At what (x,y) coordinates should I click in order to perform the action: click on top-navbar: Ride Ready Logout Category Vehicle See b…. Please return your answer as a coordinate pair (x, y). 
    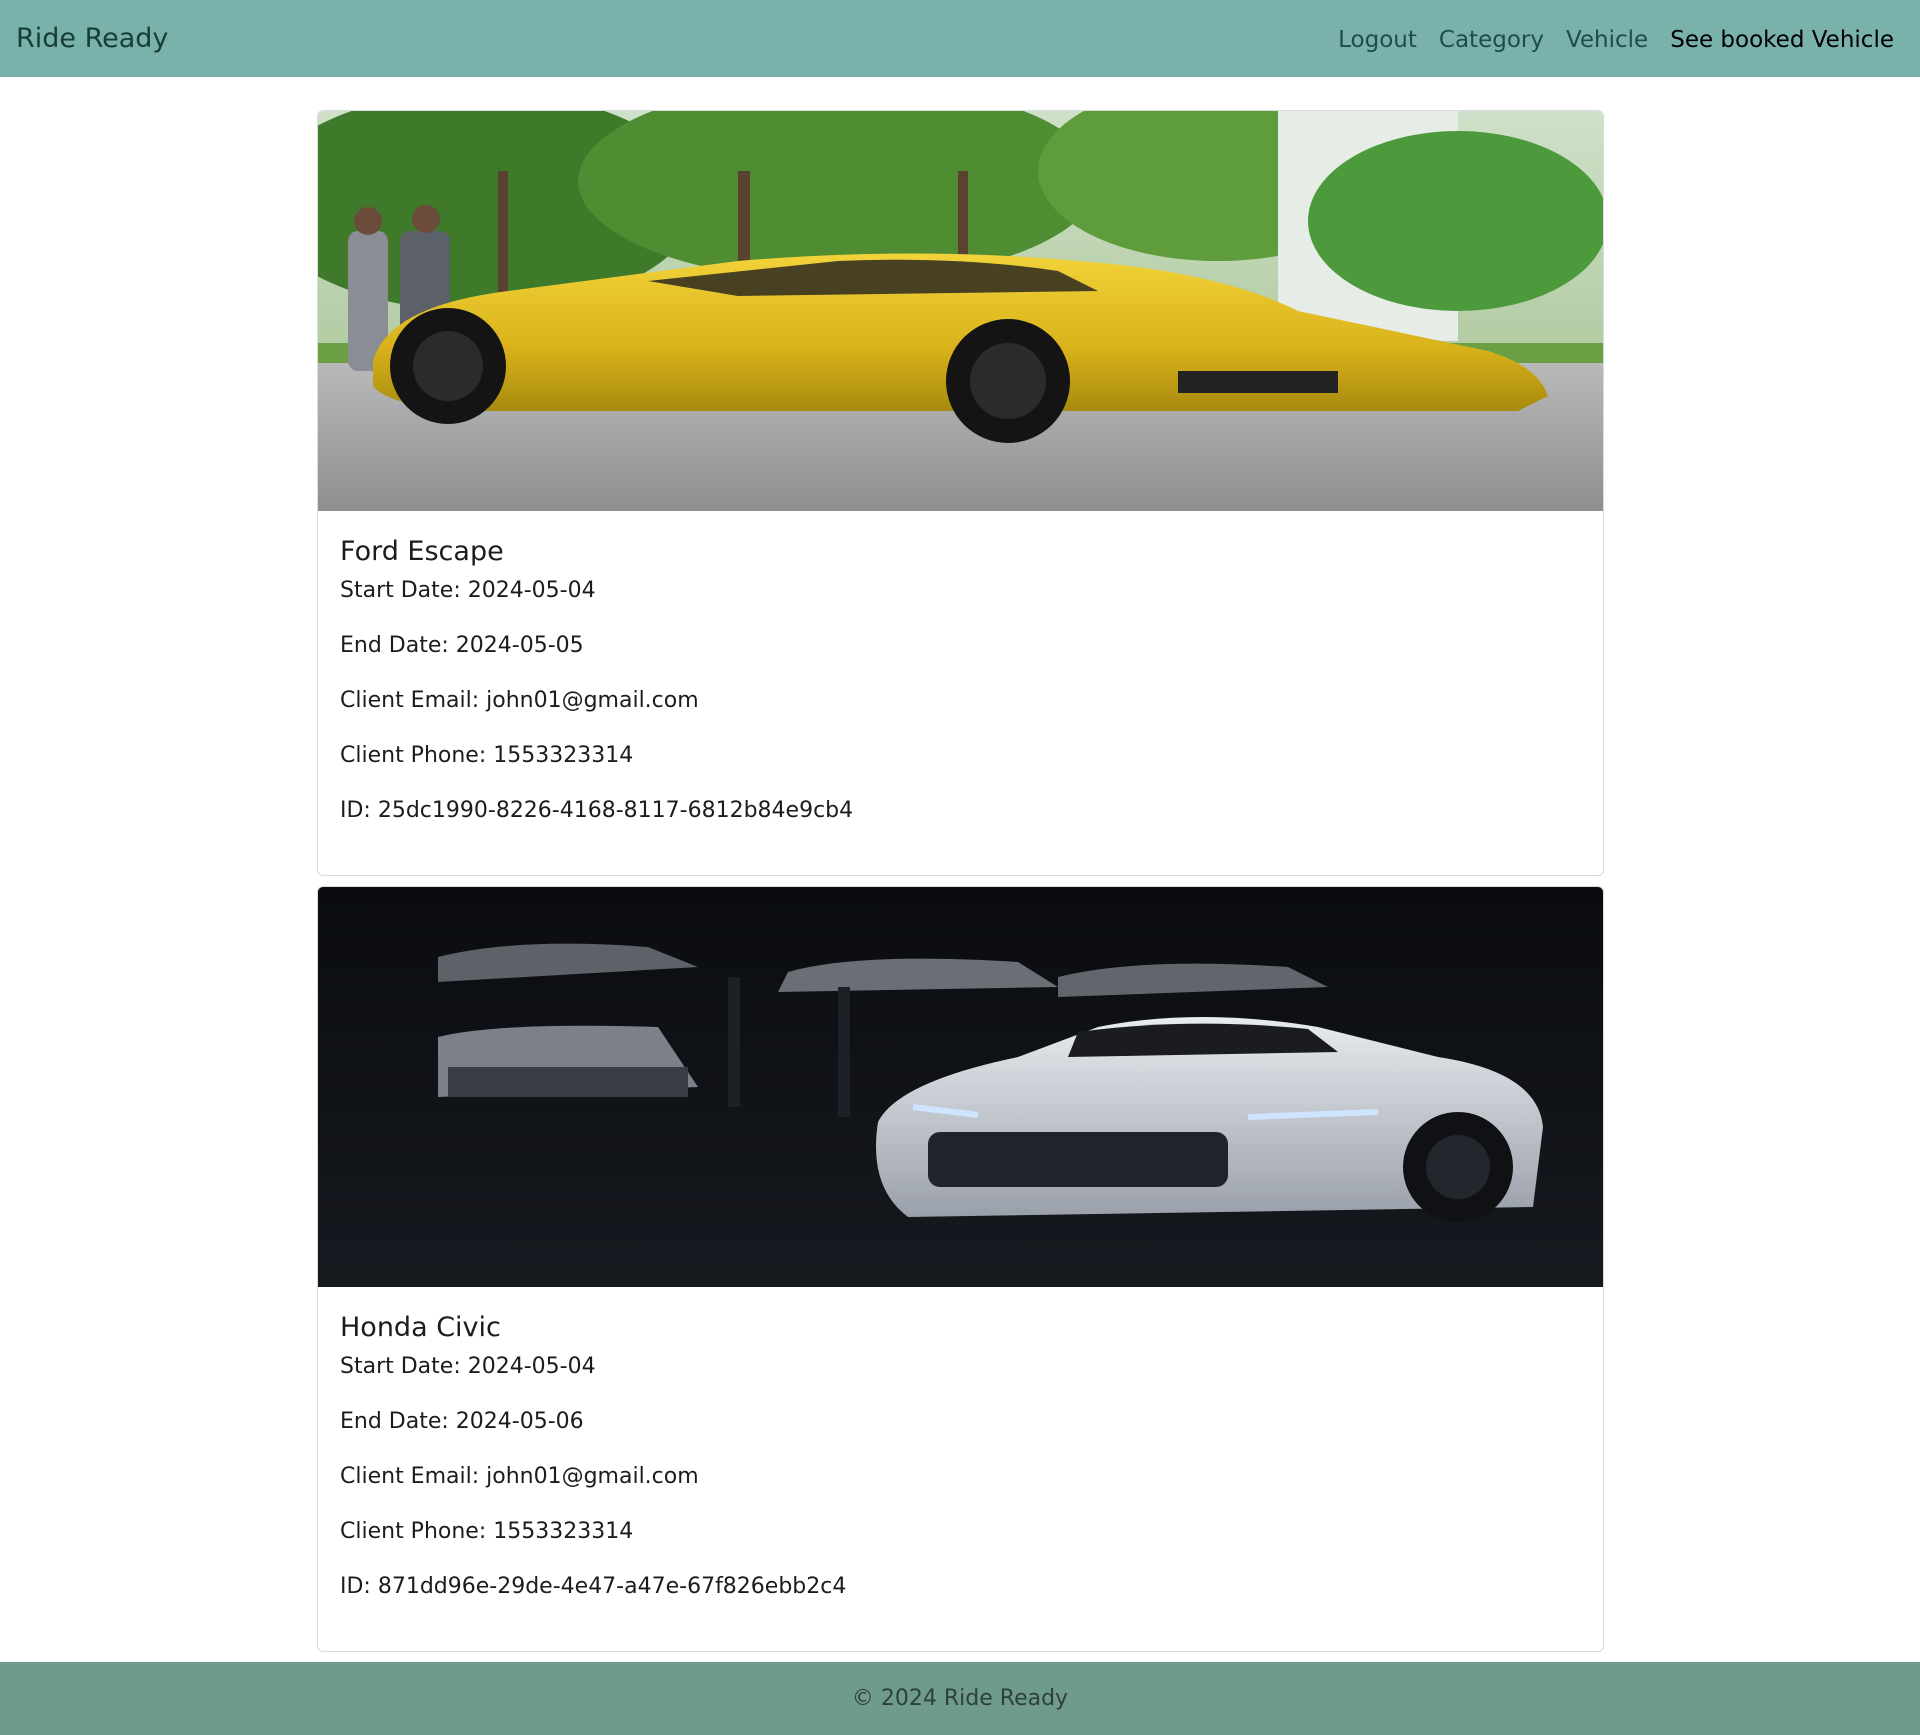
    Looking at the image, I should click on (960, 38).